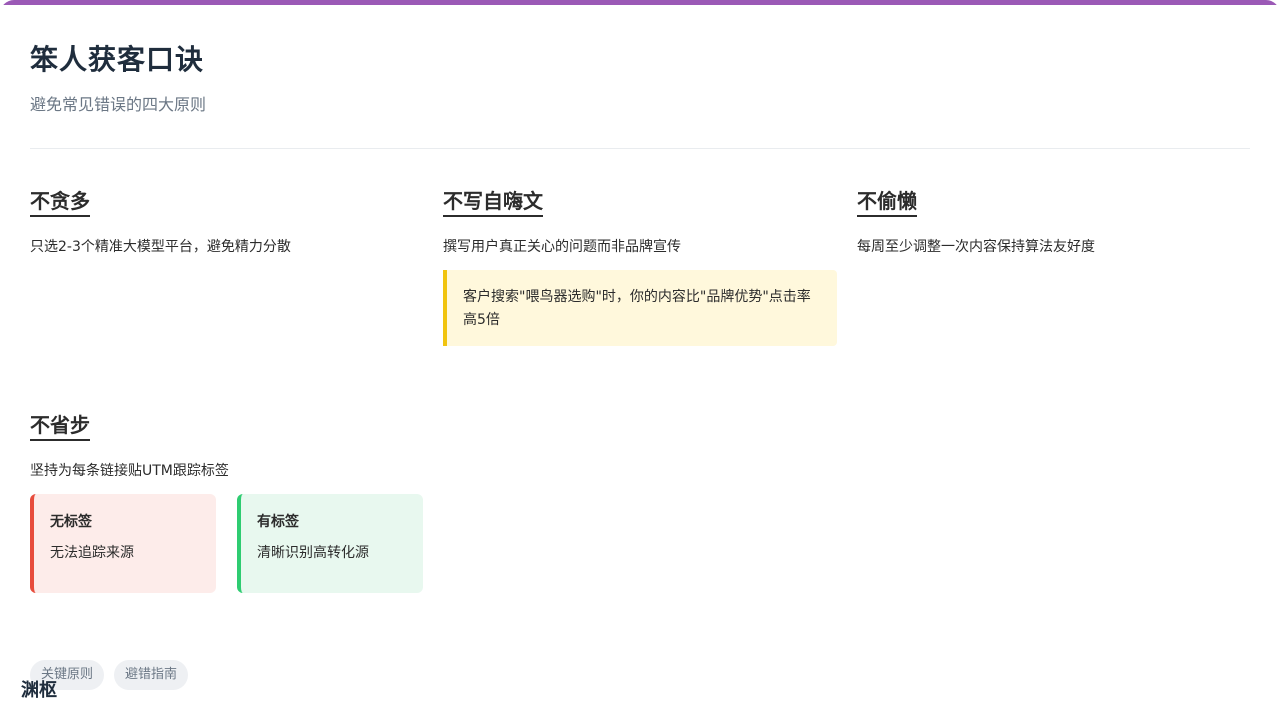 The image size is (1280, 720). What do you see at coordinates (129, 447) in the screenshot?
I see `principle-no-skipping: 不省步 坚持为每条链接贴UTM跟踪标签` at bounding box center [129, 447].